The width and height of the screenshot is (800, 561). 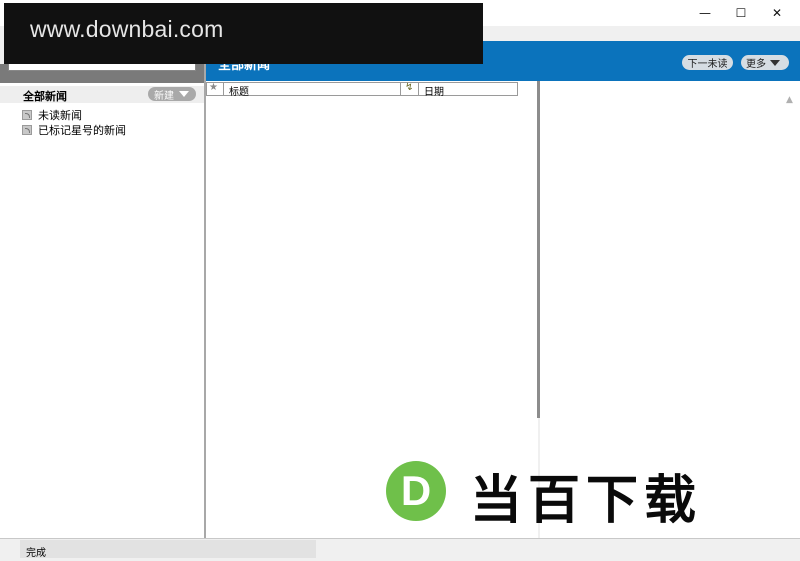 I want to click on close-icon: ✕, so click(x=777, y=13).